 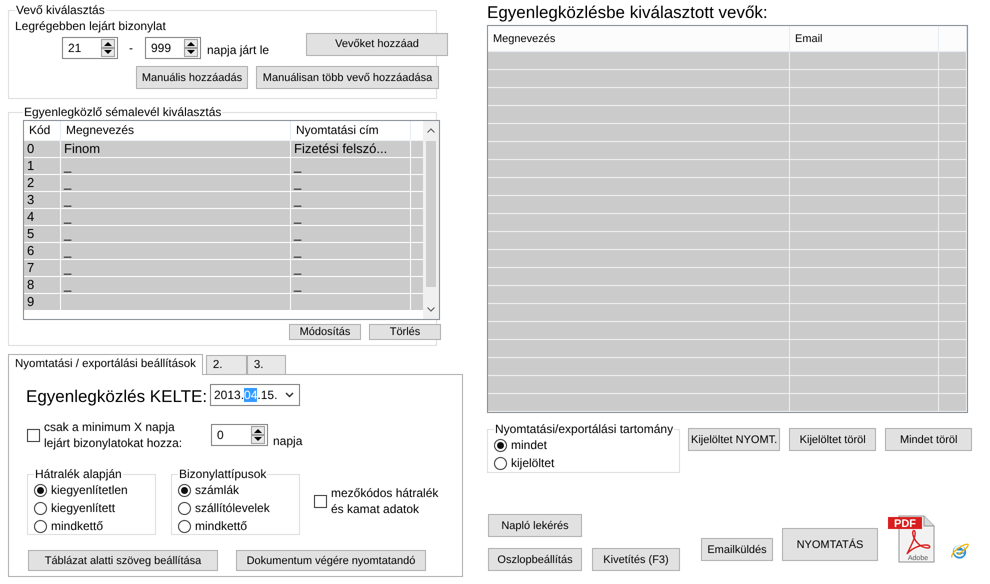 I want to click on tab: 3., so click(x=266, y=364).